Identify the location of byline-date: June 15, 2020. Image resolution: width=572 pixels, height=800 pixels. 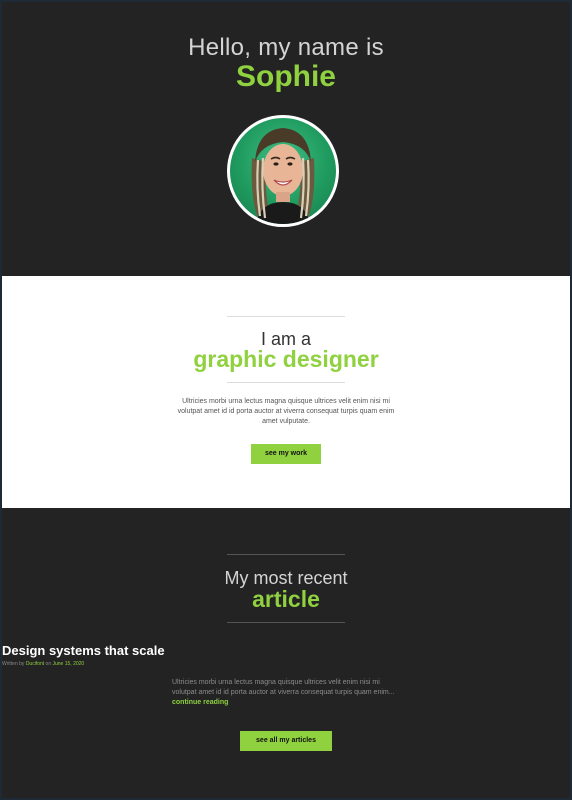
(68, 664).